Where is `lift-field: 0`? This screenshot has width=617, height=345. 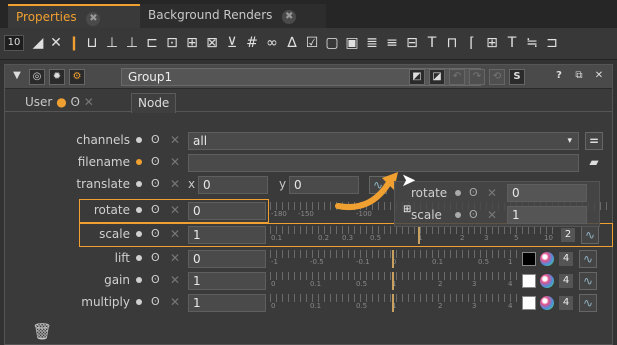 lift-field: 0 is located at coordinates (227, 259).